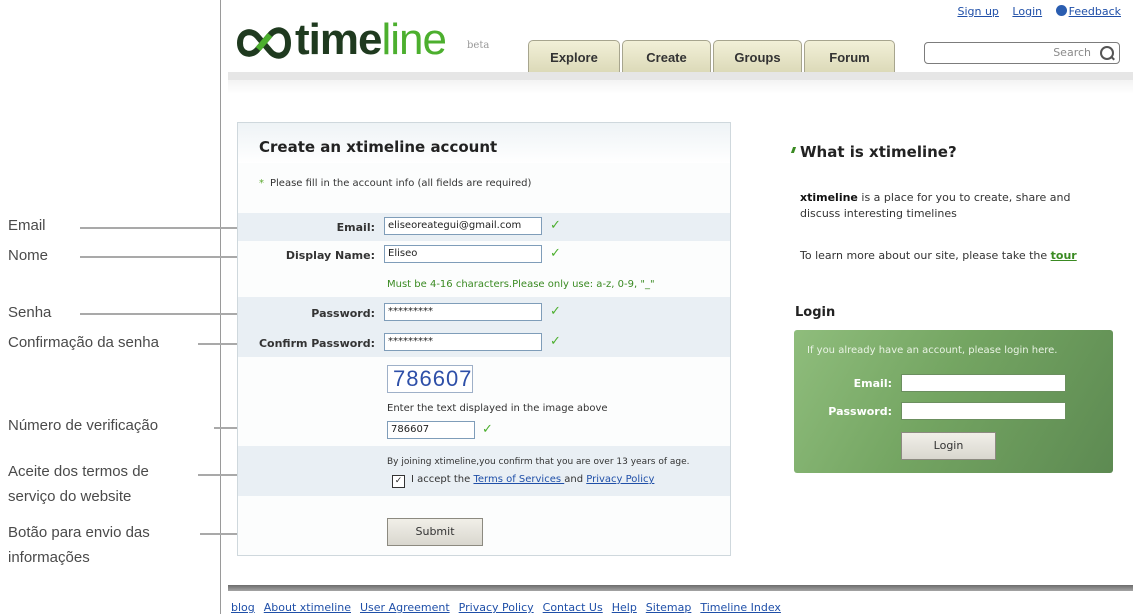 This screenshot has height=614, width=1133. I want to click on annotation-termos-line2: serviço do website, so click(70, 496).